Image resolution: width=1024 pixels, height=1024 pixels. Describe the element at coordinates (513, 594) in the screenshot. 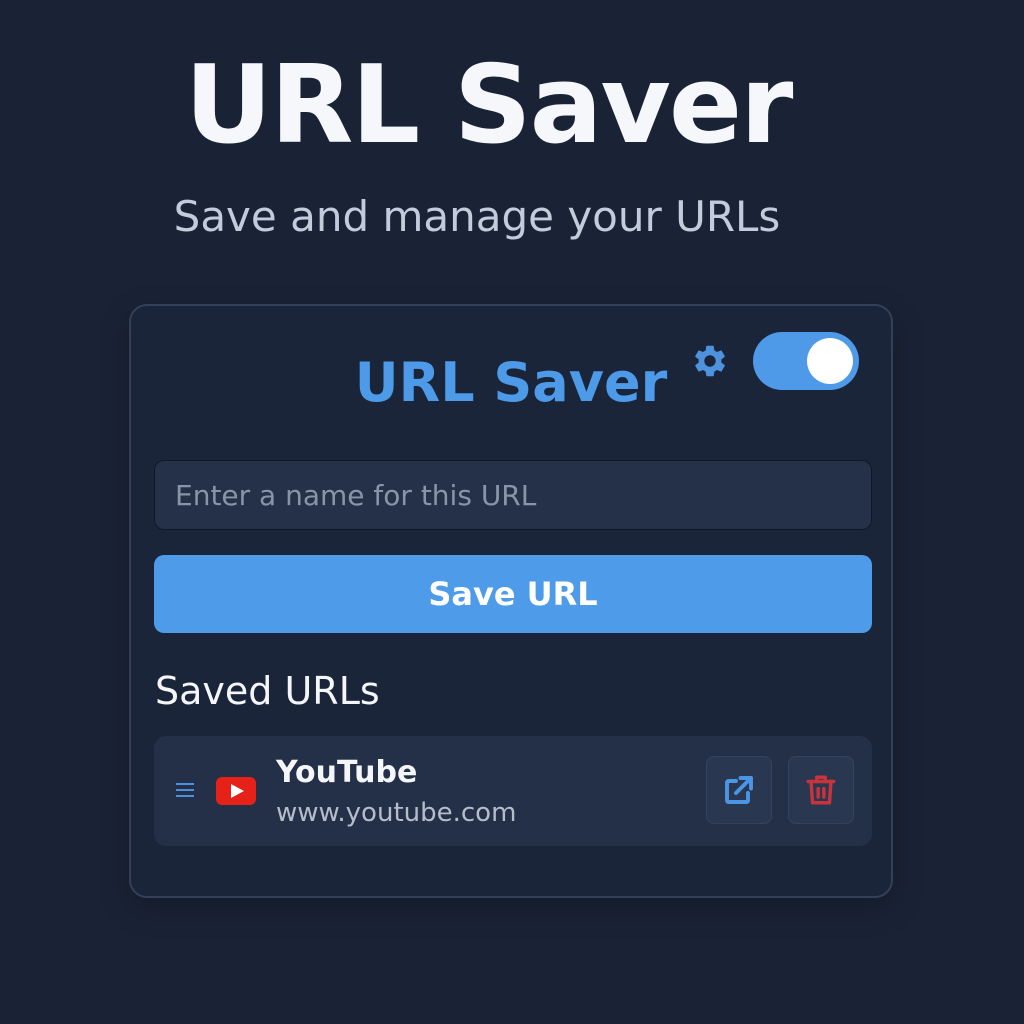

I see `save-url-button: Save URL` at that location.